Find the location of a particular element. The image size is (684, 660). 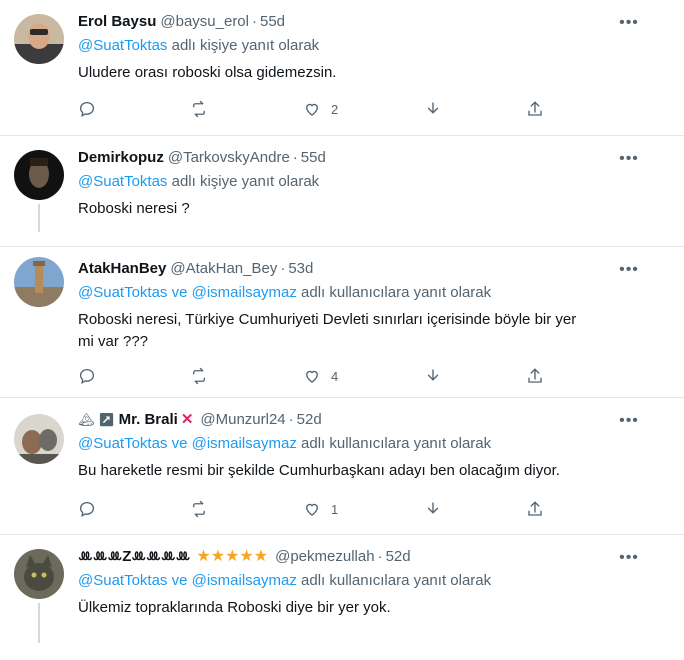

tweet-header: ꔛ͏ꔛꔛ͏Zꔛꔛꔛ͏ꔛ ★★★★★ @pekmezullah · 52d is located at coordinates (244, 557).